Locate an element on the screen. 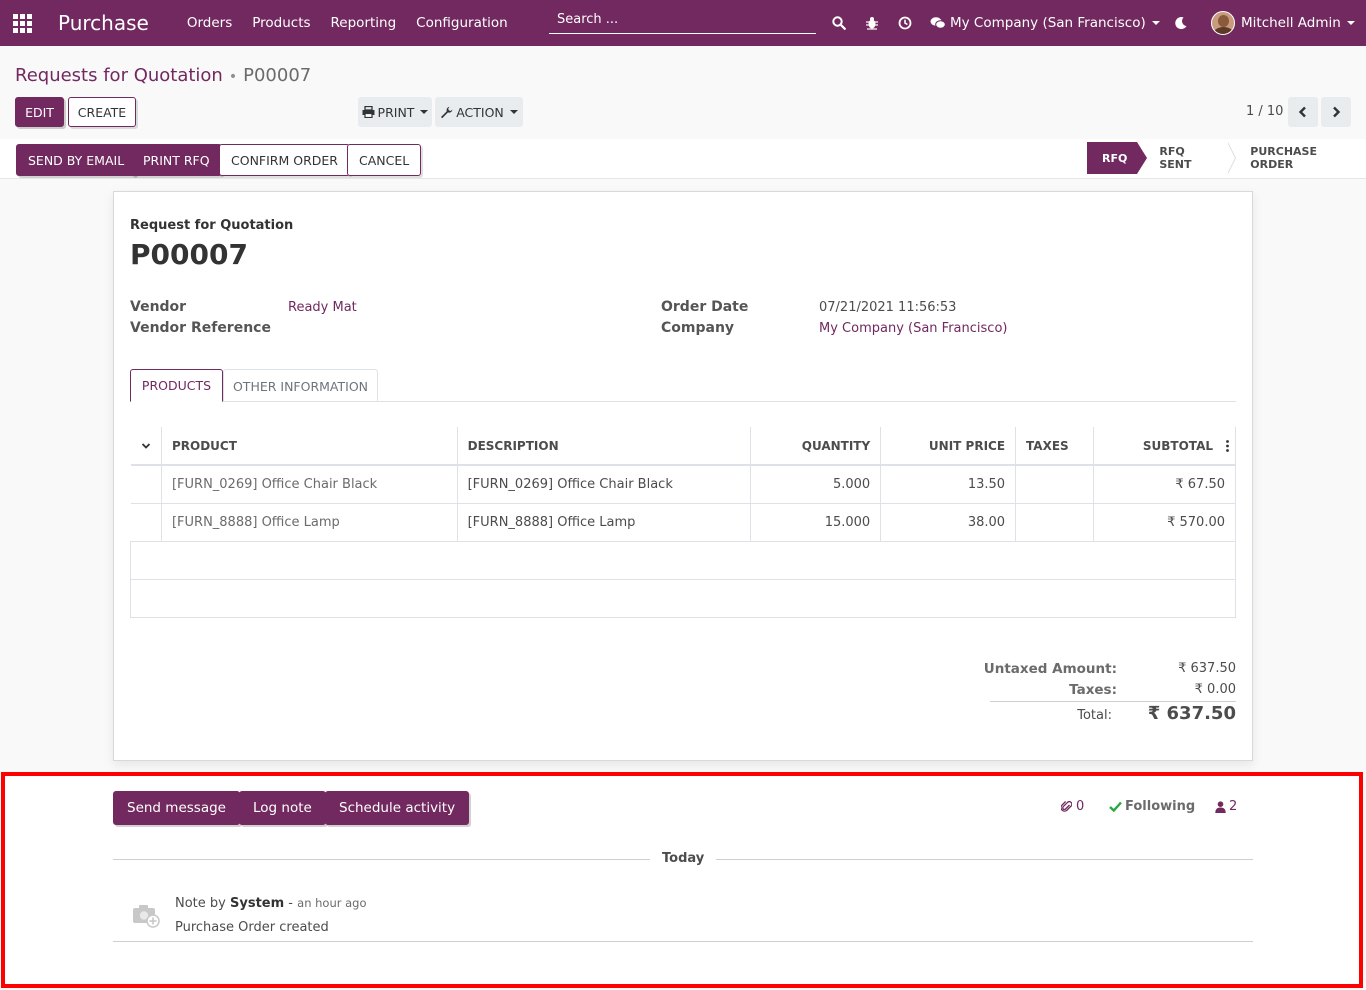 Image resolution: width=1366 pixels, height=990 pixels. subtotal-header-label: SUBTOTAL is located at coordinates (1177, 445).